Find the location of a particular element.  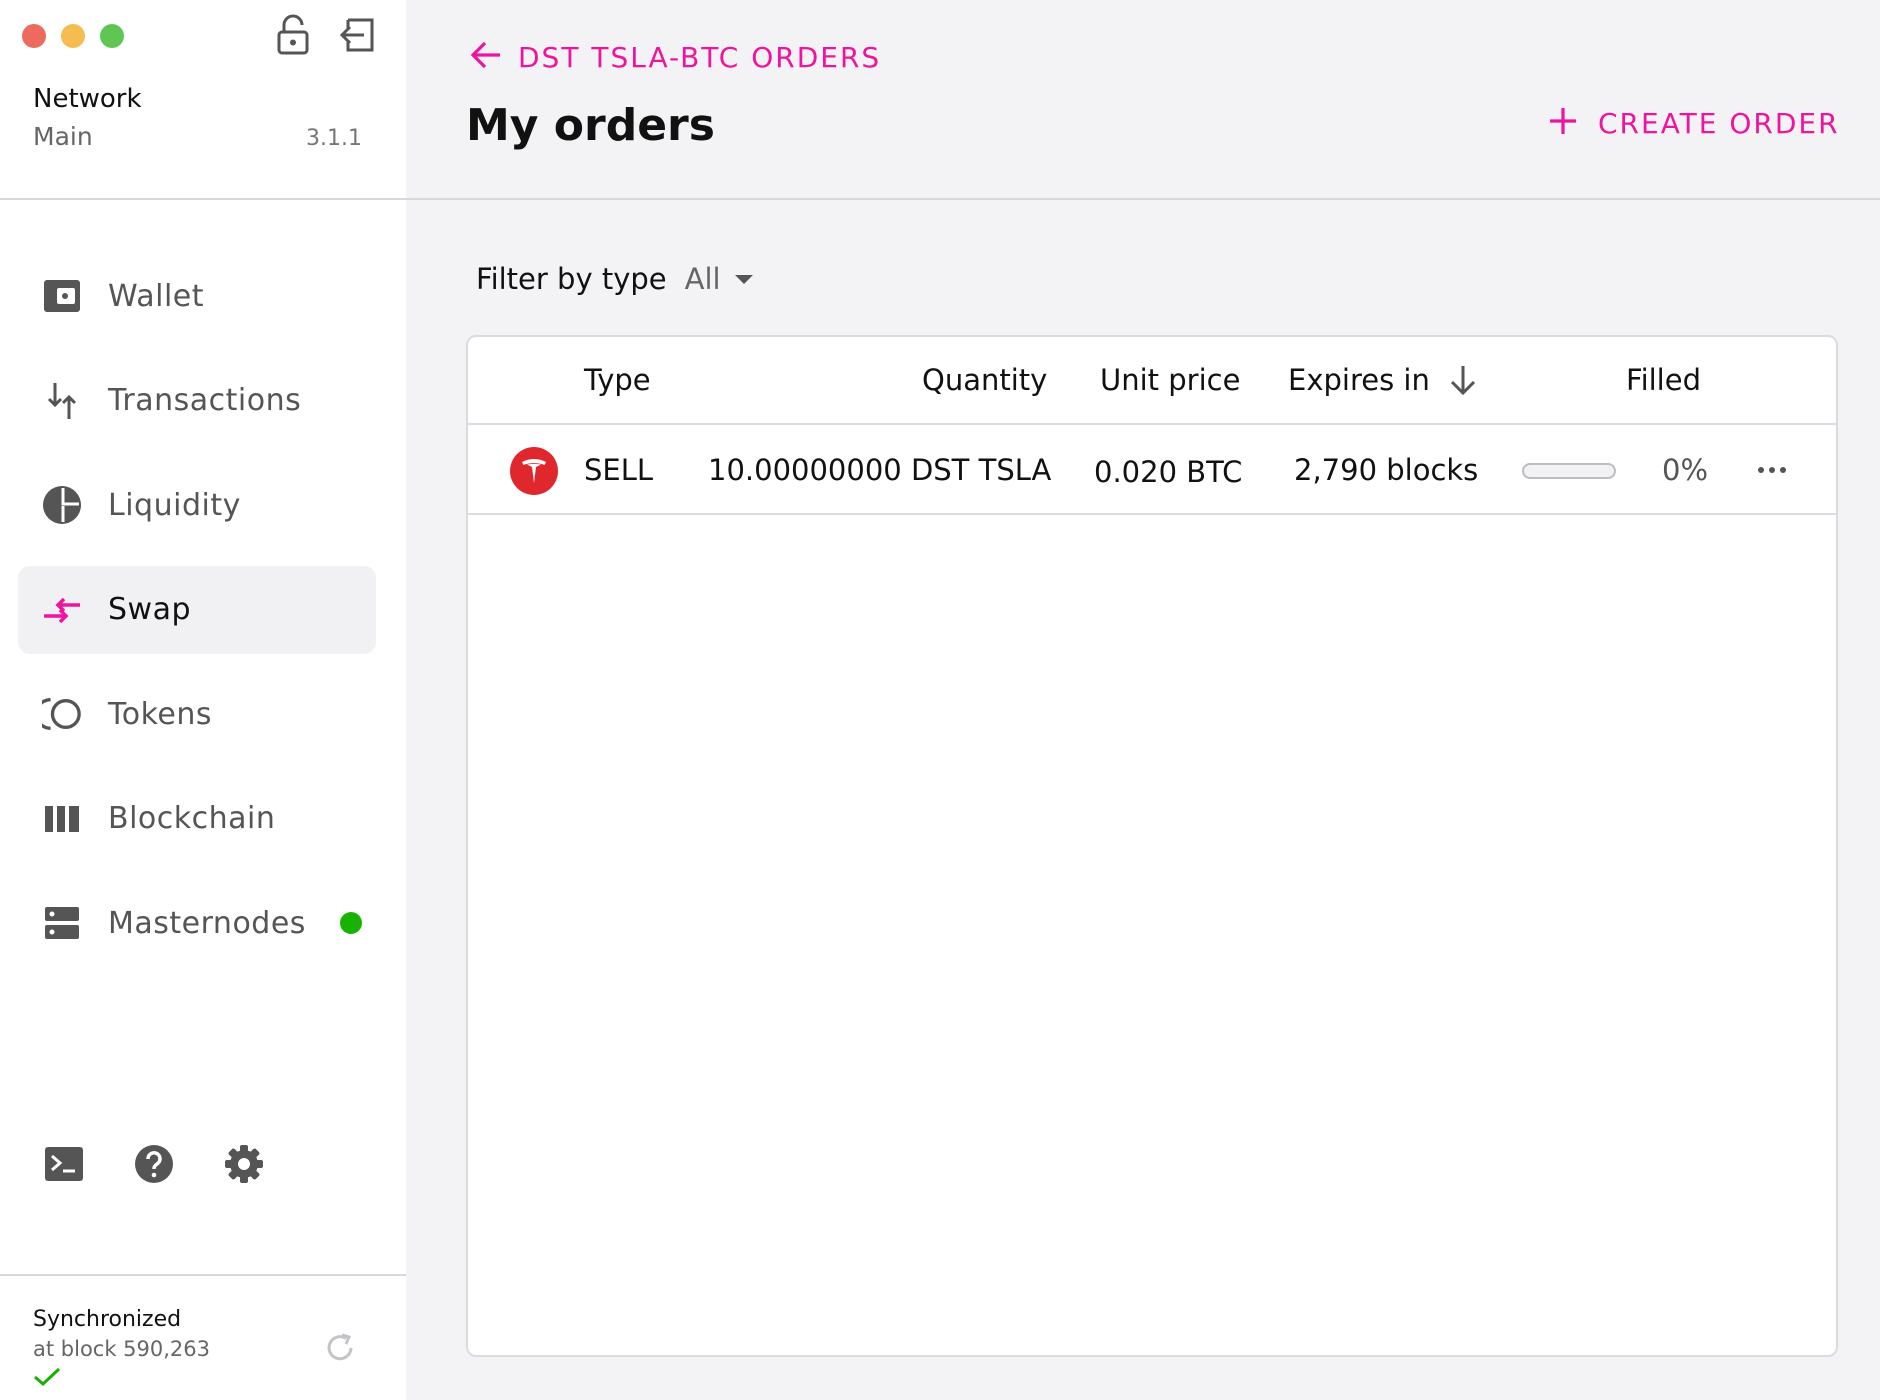

sidebar-item-label: Transactions is located at coordinates (205, 400).